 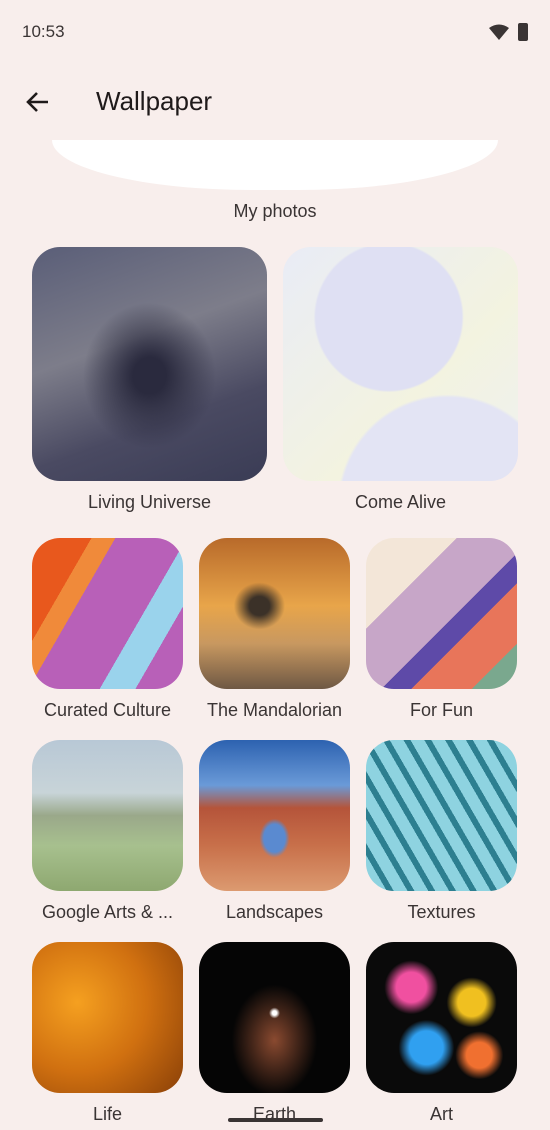 I want to click on arrow-back-icon, so click(x=38, y=102).